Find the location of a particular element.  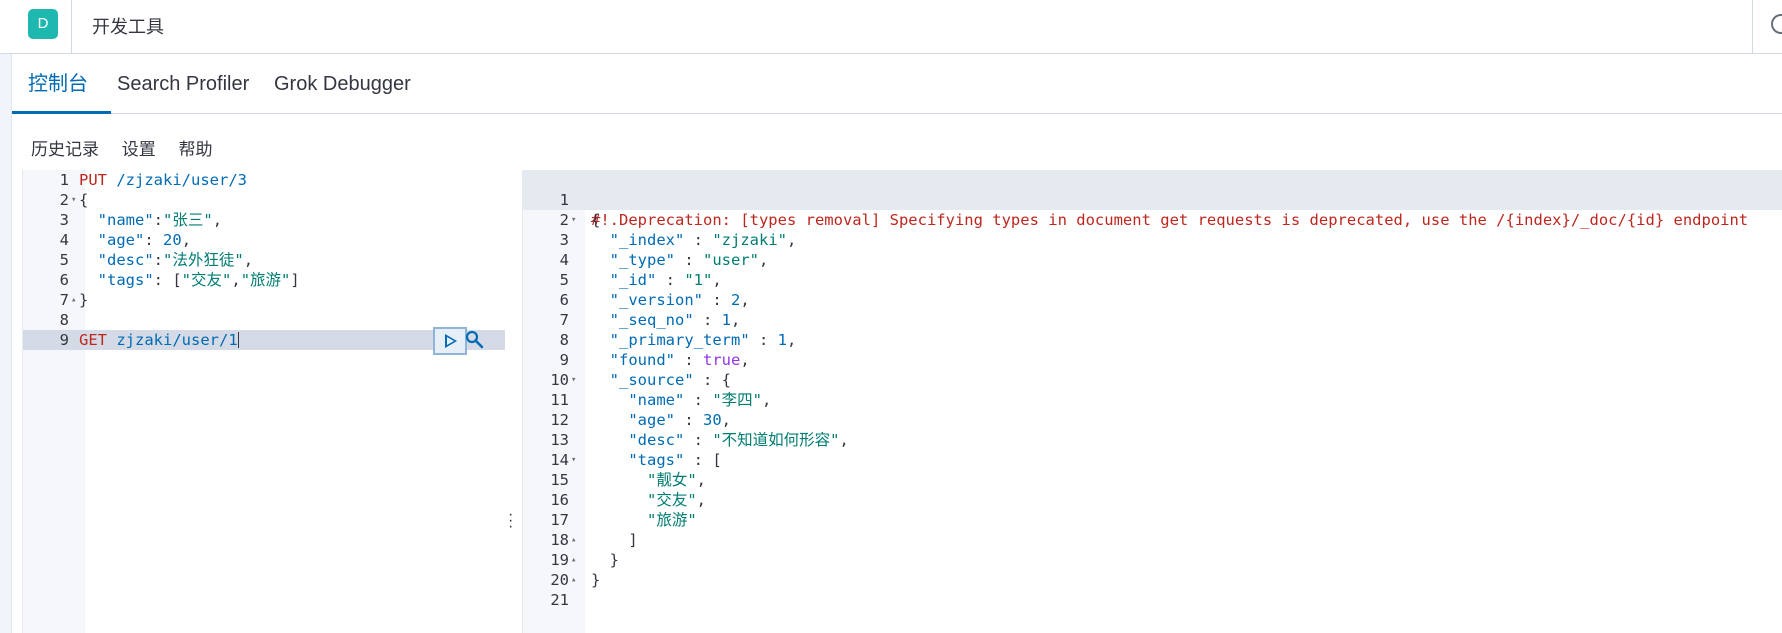

code-text: "name" : "李四", is located at coordinates (700, 400).